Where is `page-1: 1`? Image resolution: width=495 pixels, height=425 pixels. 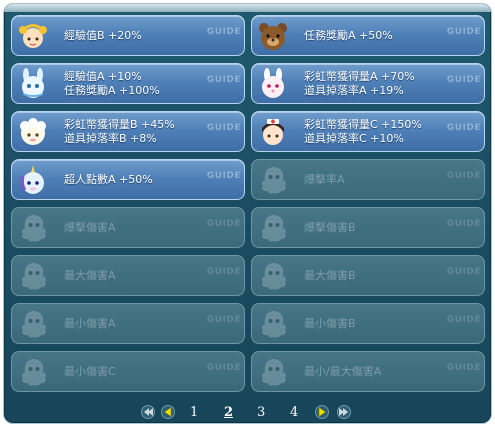 page-1: 1 is located at coordinates (194, 412).